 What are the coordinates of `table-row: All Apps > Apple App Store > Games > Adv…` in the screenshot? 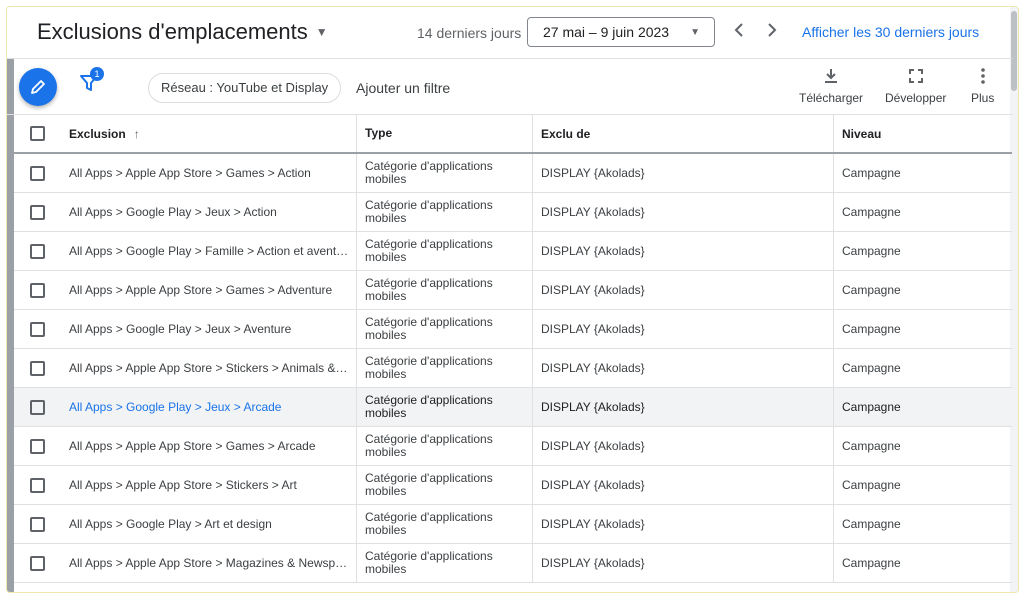 It's located at (513, 290).